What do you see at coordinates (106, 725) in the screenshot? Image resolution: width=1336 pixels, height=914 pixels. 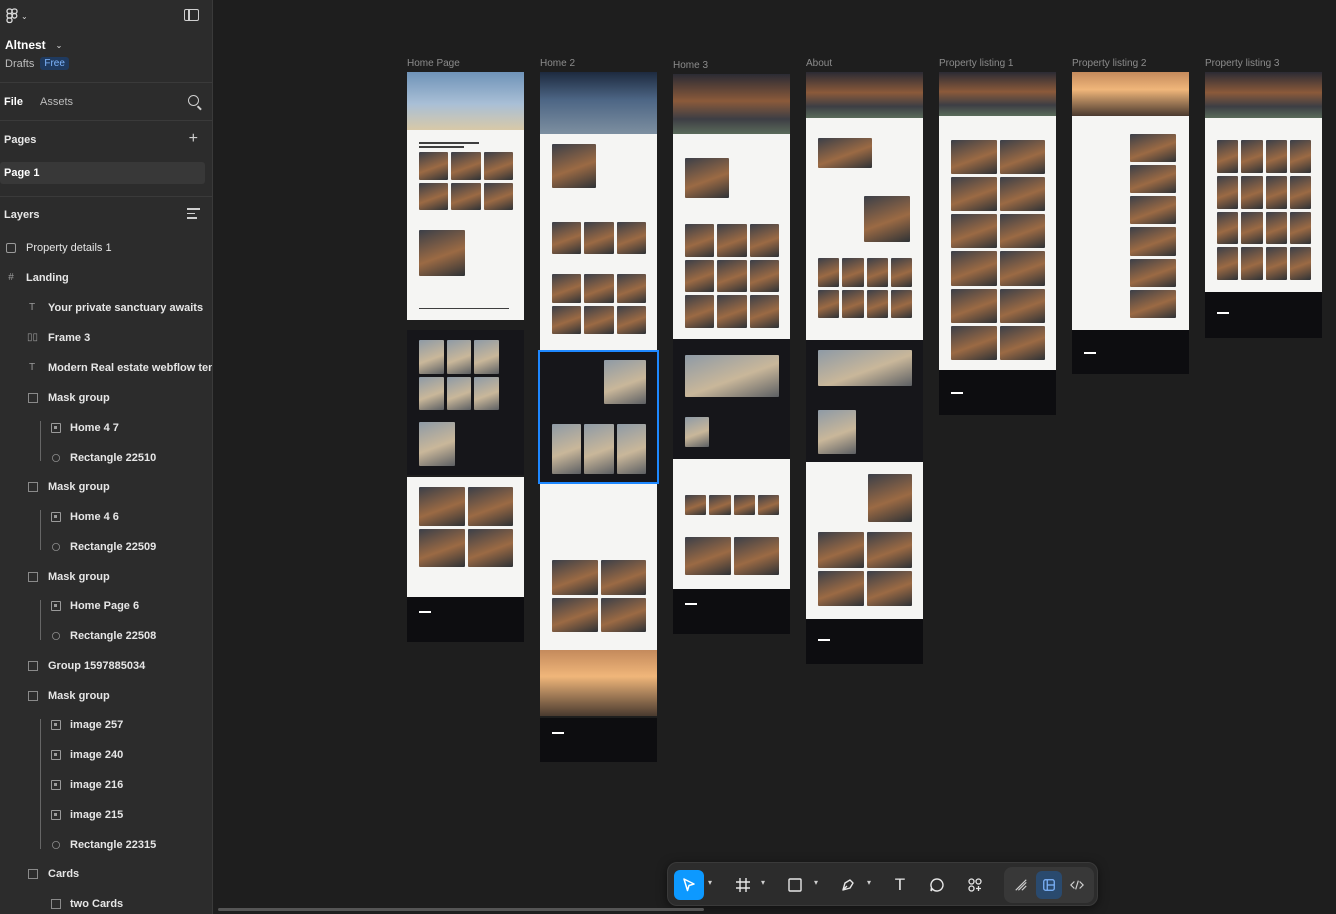 I see `layer-row: image 257` at bounding box center [106, 725].